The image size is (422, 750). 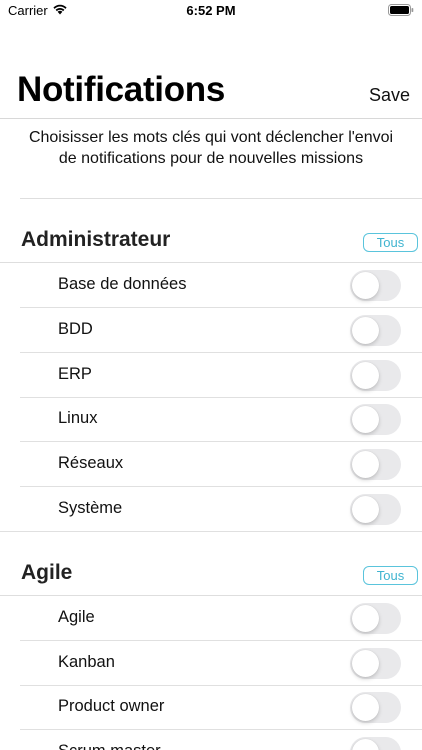 What do you see at coordinates (211, 509) in the screenshot?
I see `list-item: Système` at bounding box center [211, 509].